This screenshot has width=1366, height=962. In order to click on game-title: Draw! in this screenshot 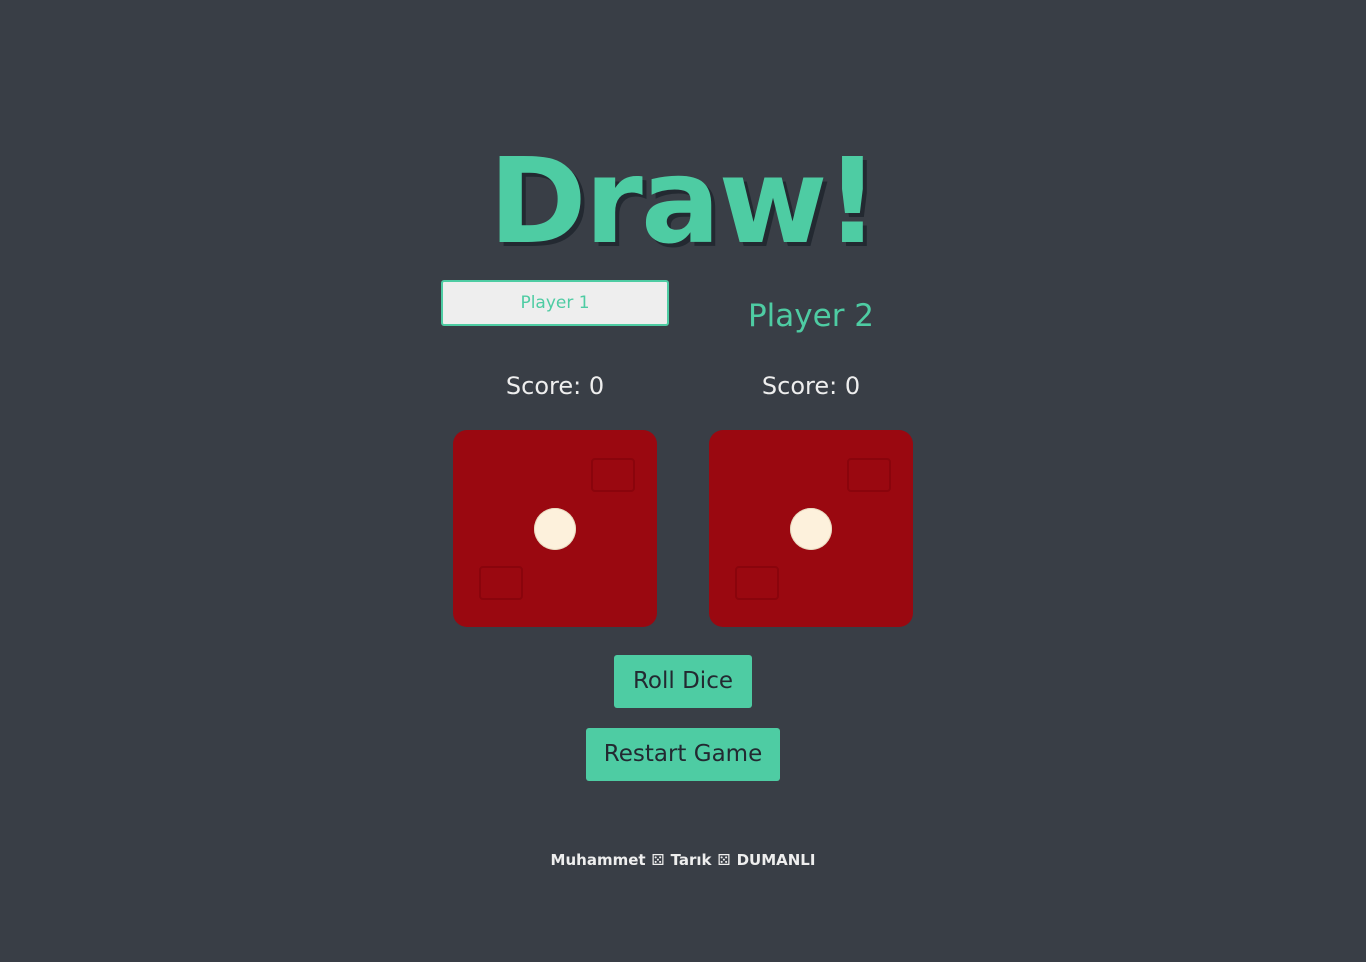, I will do `click(684, 201)`.